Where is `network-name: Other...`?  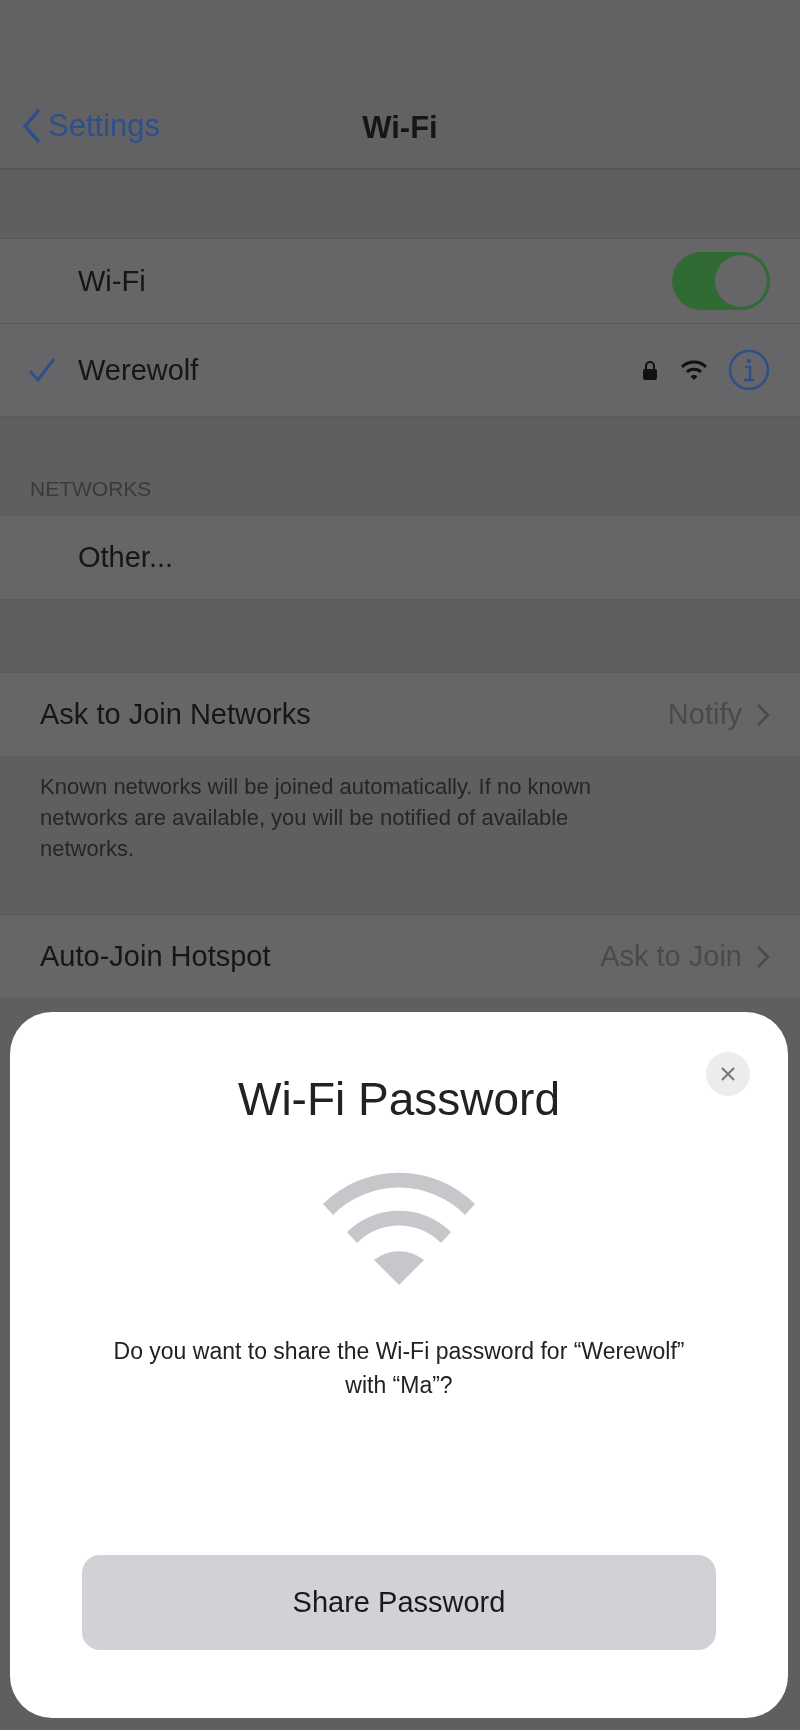 network-name: Other... is located at coordinates (126, 557).